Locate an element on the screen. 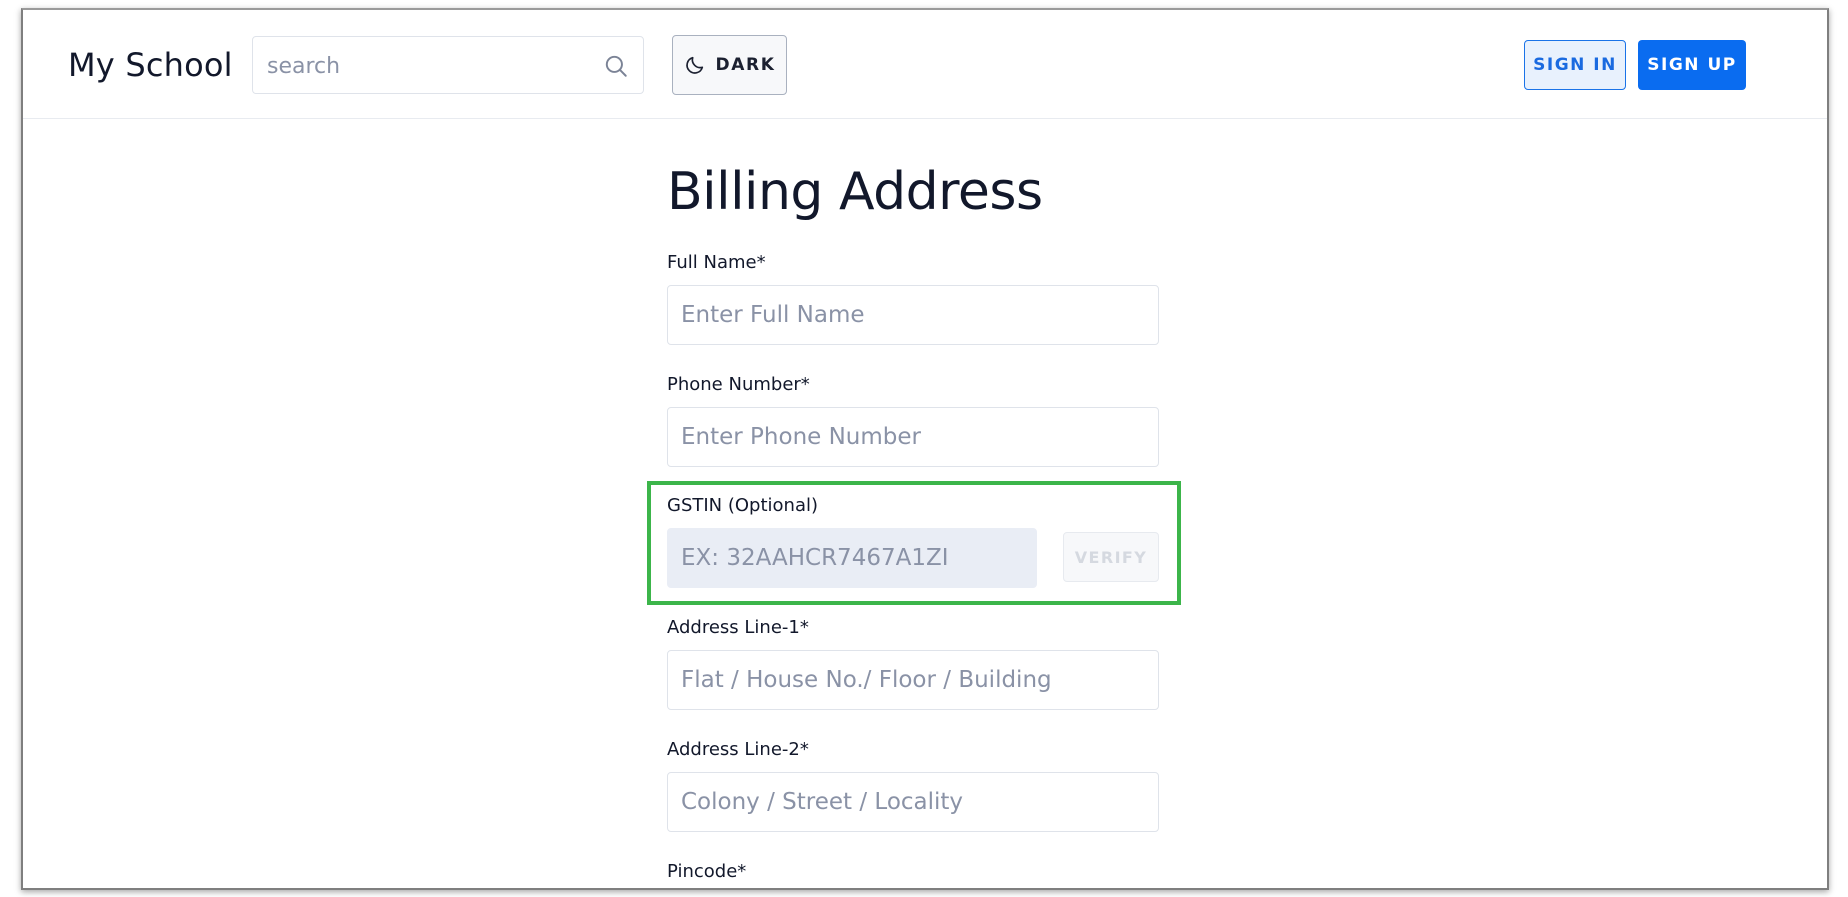 The width and height of the screenshot is (1848, 897). full-name-label: Full Name* is located at coordinates (716, 262).